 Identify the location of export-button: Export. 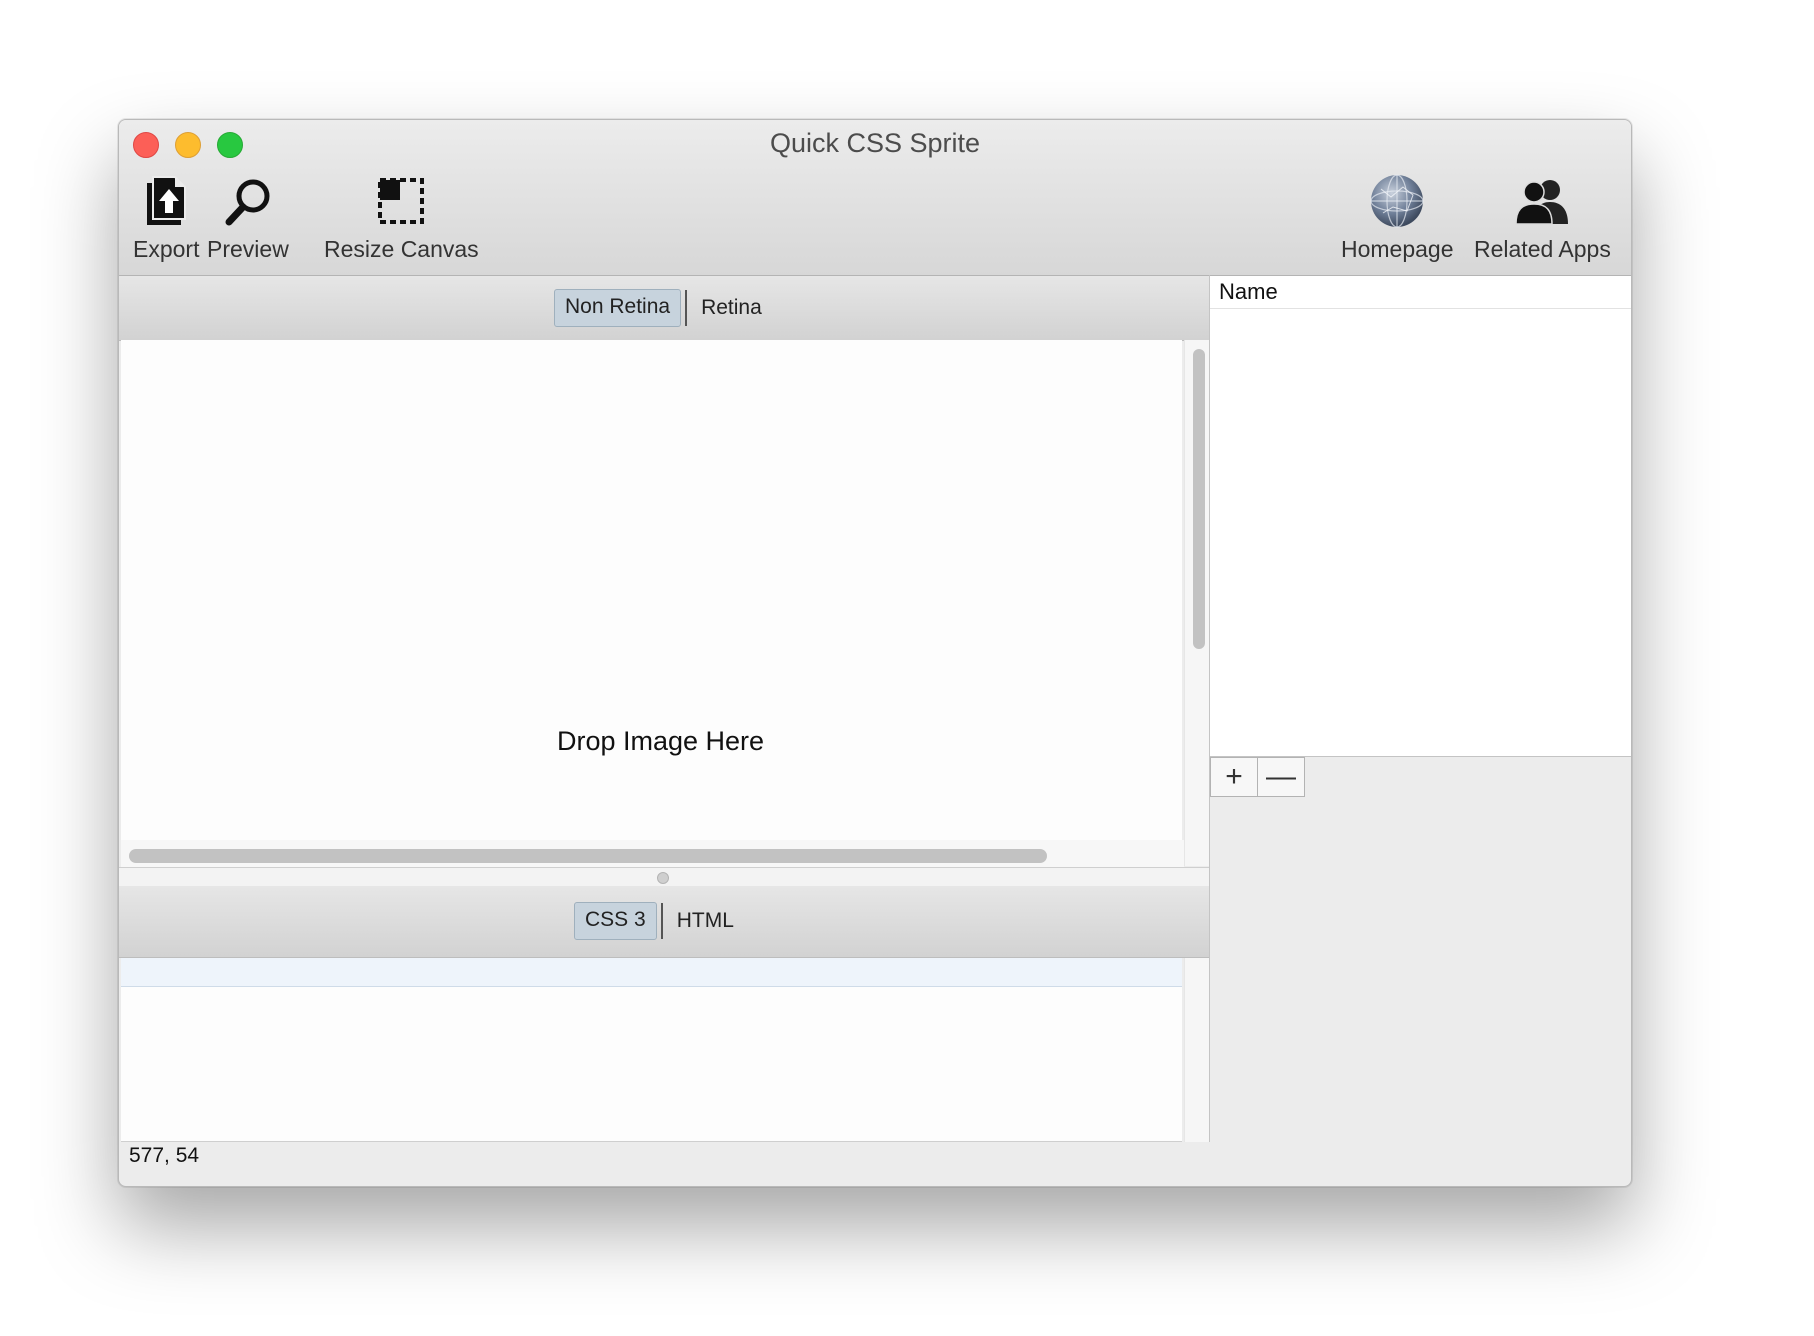
(166, 217).